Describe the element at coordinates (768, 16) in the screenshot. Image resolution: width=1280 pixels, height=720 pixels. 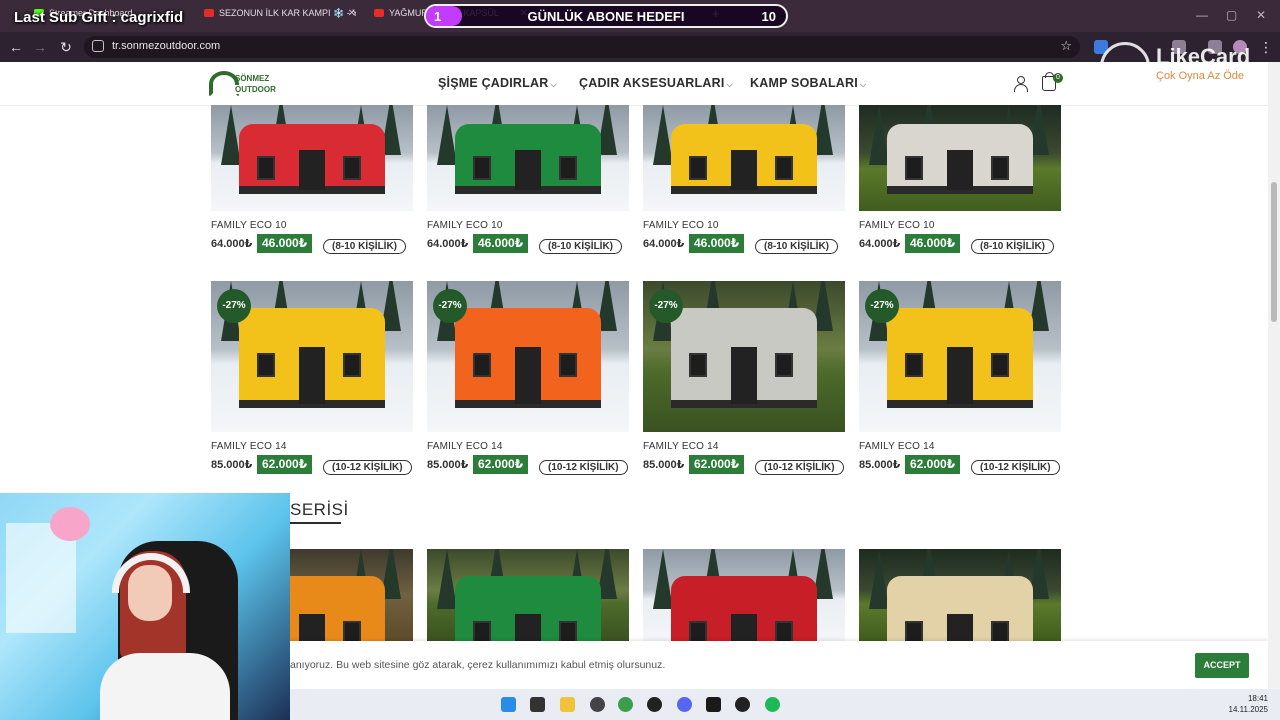
I see `goal-target: 10` at that location.